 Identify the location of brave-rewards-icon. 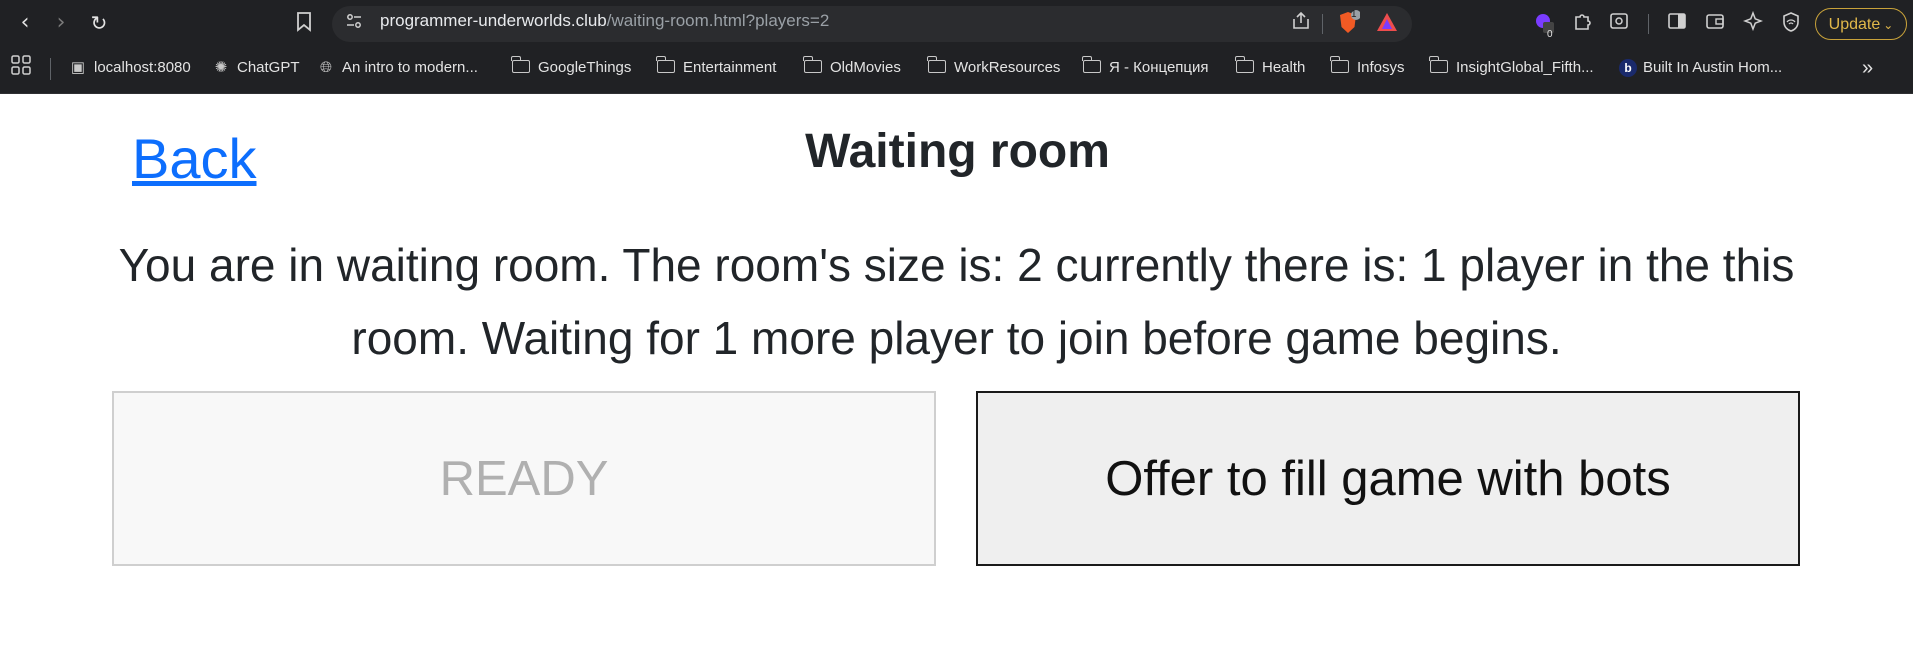
(1387, 25).